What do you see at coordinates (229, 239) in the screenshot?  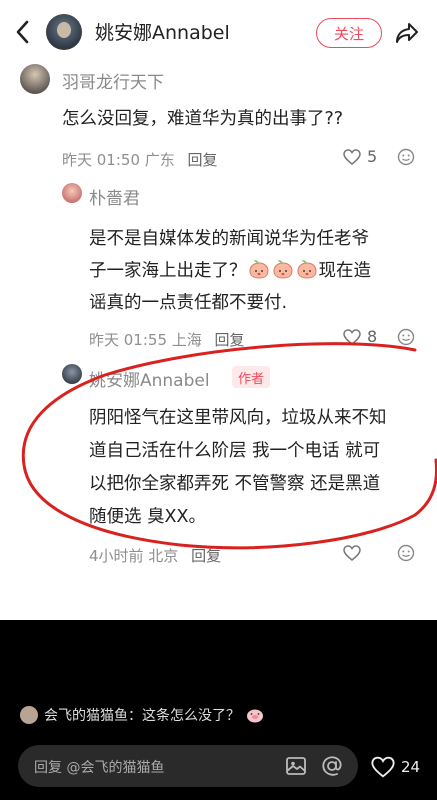 I see `comment-line: 是不是自媒体发的新闻说华为任老爷` at bounding box center [229, 239].